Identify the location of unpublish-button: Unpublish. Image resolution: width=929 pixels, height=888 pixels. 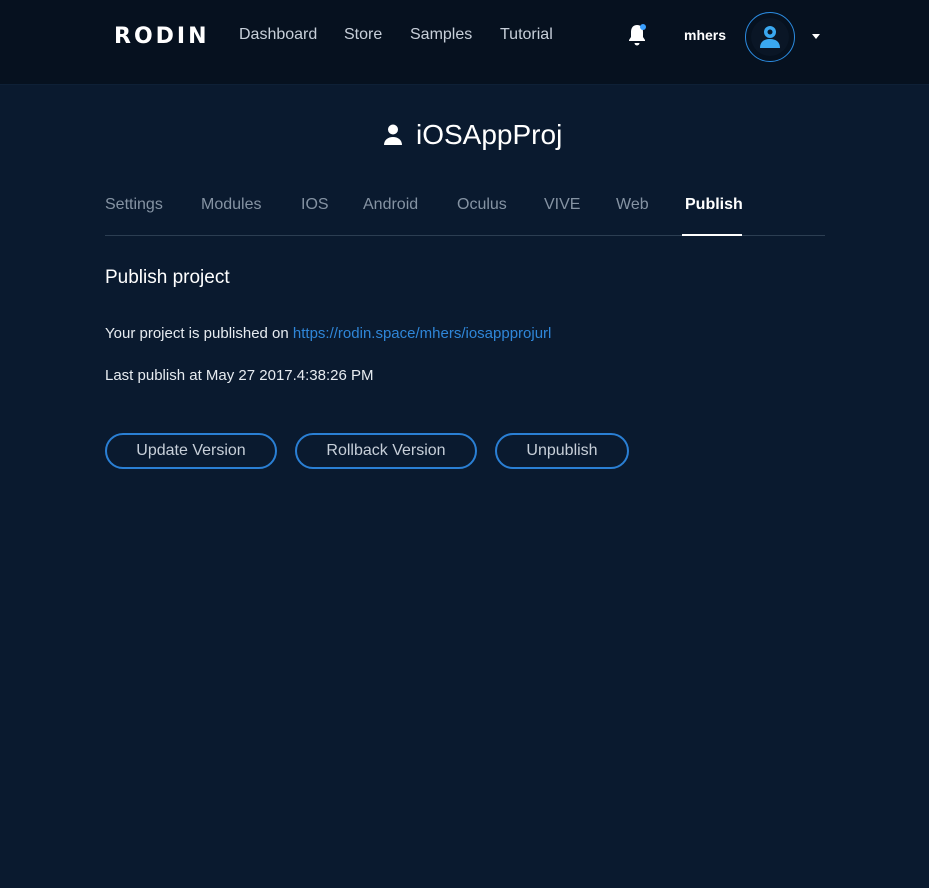
(562, 451).